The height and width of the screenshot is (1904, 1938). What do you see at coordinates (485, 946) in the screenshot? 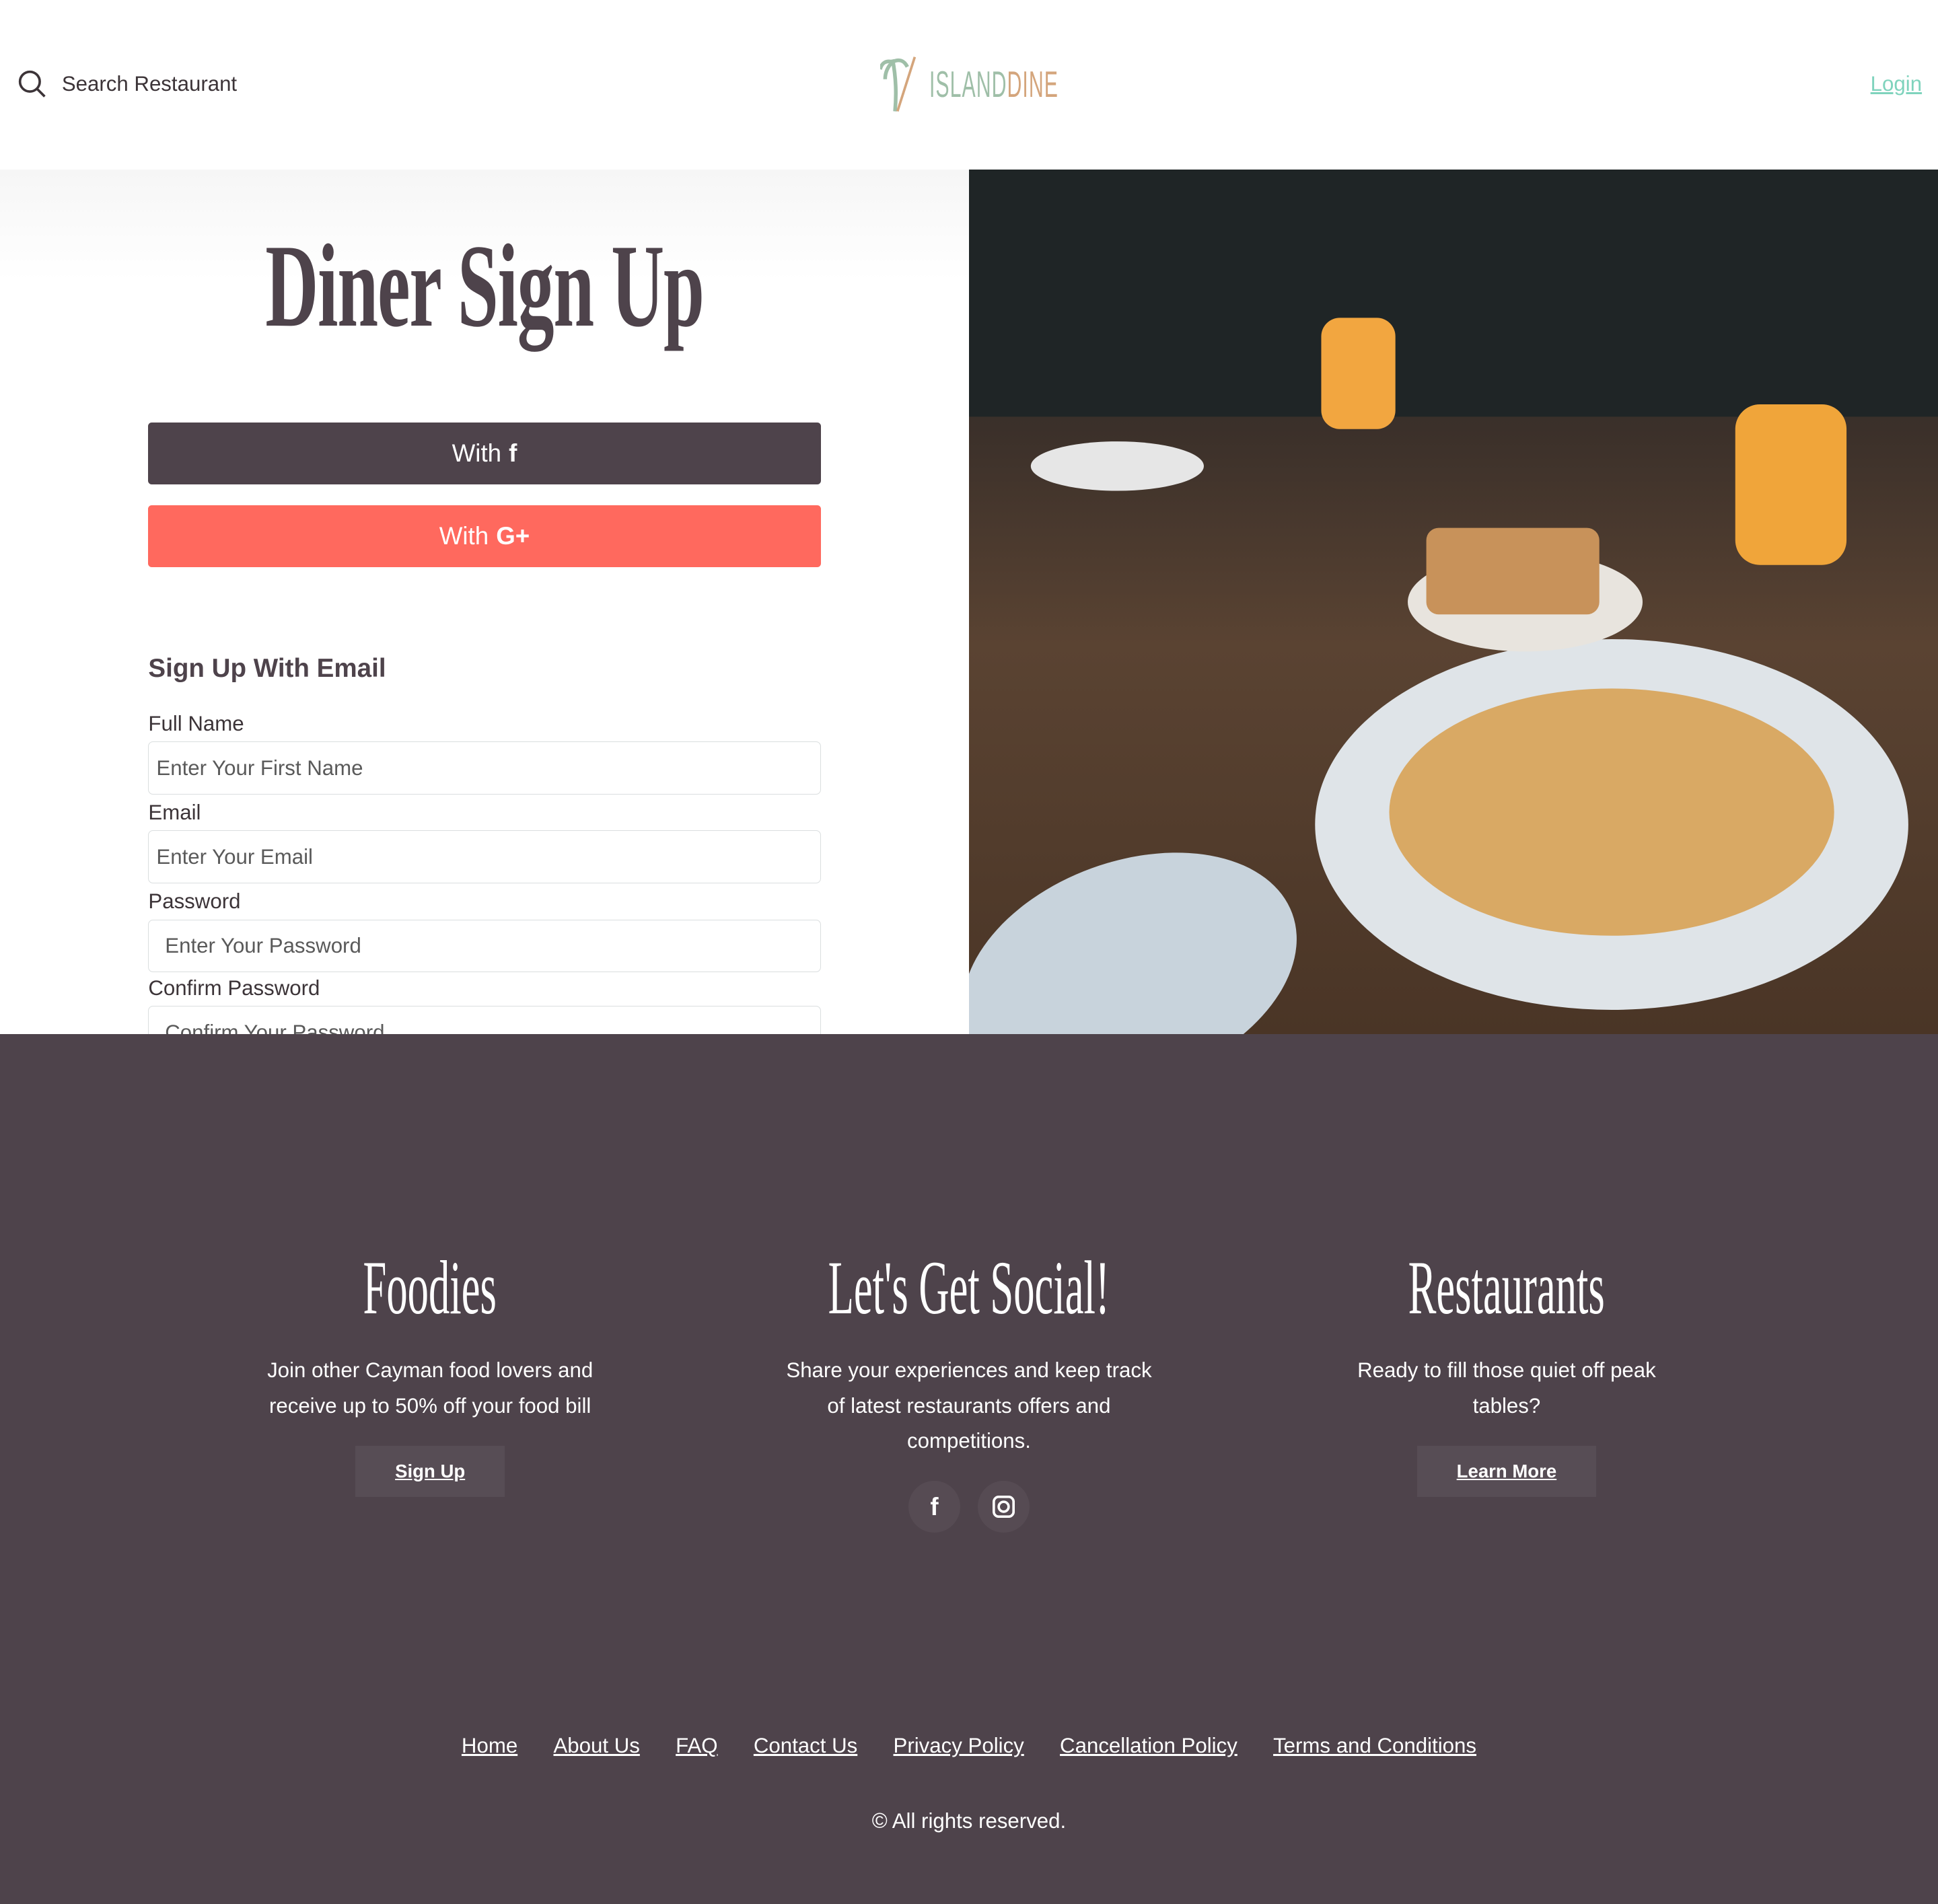
I see `password-input` at bounding box center [485, 946].